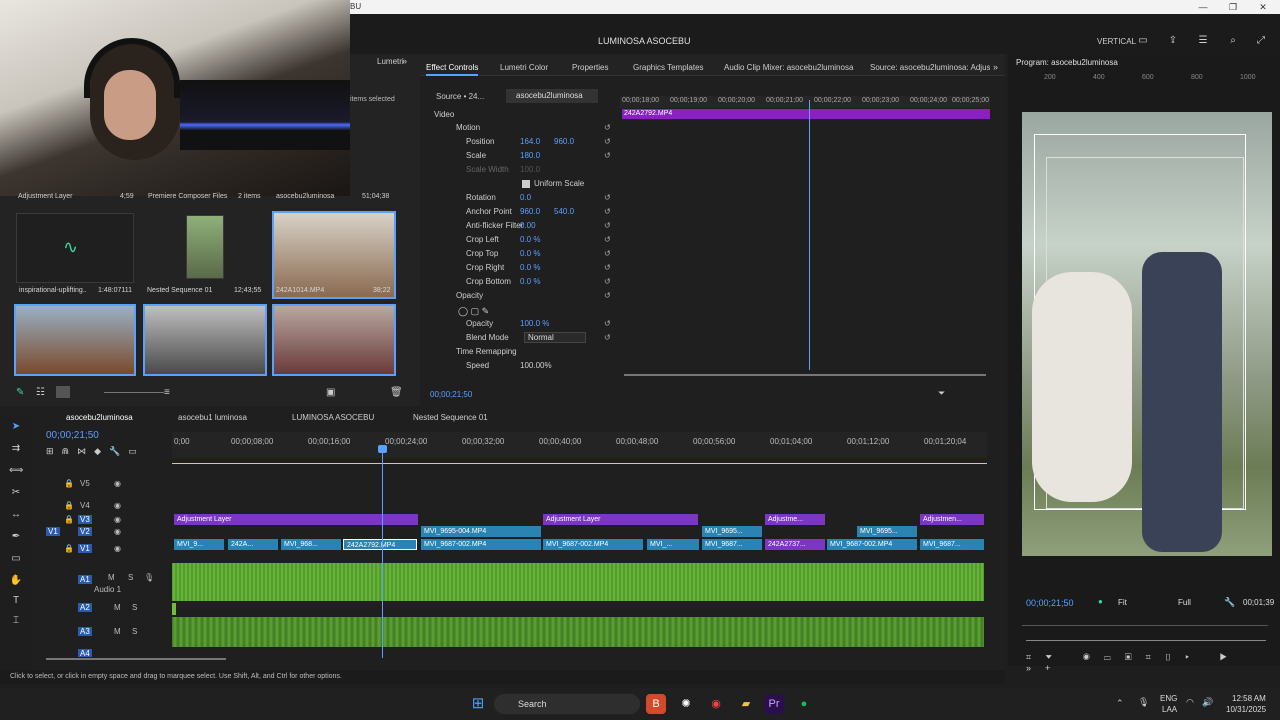 Image resolution: width=1280 pixels, height=720 pixels. Describe the element at coordinates (1145, 623) in the screenshot. I see `program-scrubber` at that location.